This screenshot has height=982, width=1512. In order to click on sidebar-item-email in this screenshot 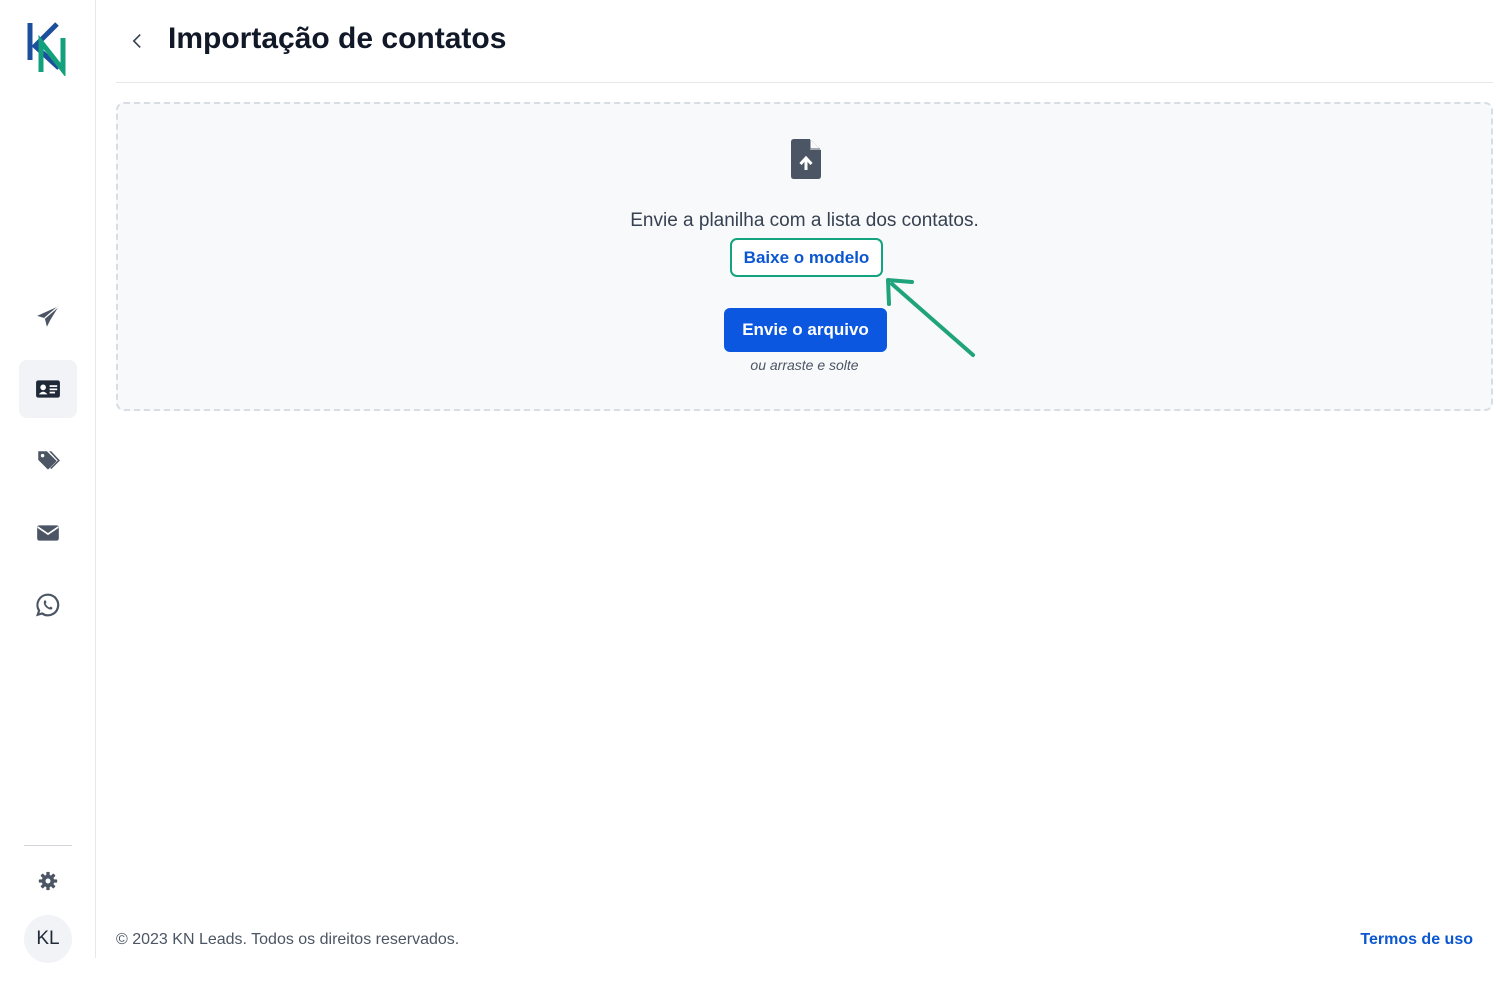, I will do `click(48, 533)`.